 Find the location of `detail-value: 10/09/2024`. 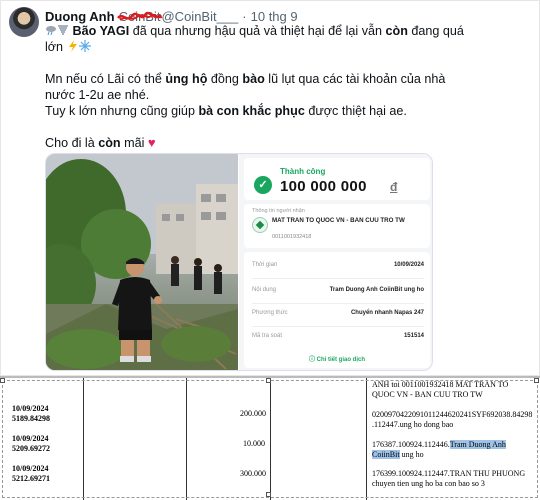

detail-value: 10/09/2024 is located at coordinates (408, 265).